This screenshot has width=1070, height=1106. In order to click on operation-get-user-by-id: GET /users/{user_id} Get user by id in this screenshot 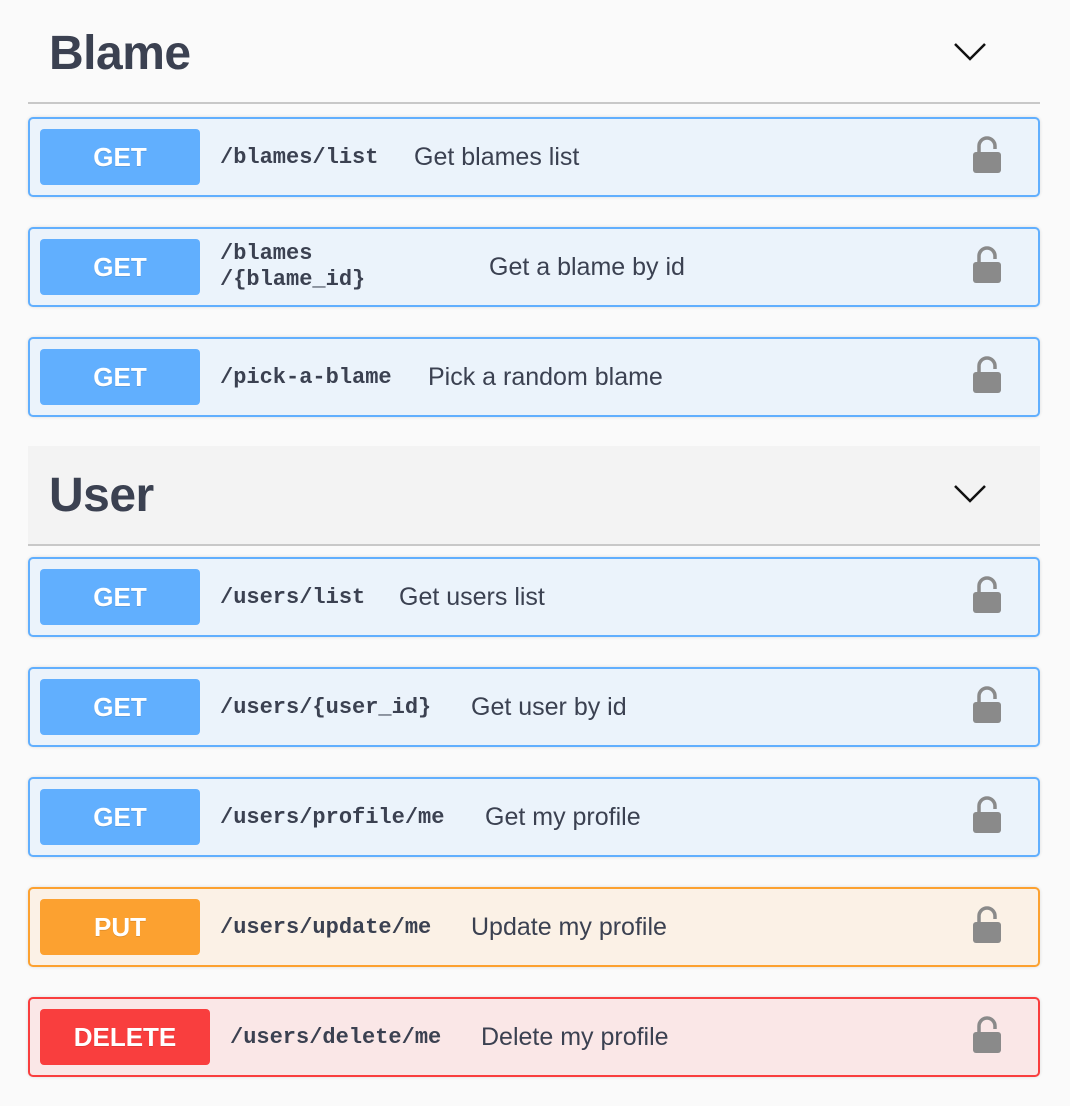, I will do `click(534, 707)`.